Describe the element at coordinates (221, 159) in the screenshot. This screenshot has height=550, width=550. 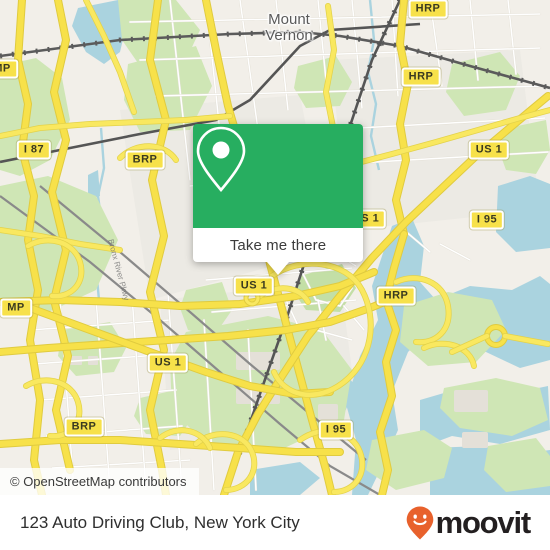
I see `map-pin-icon` at that location.